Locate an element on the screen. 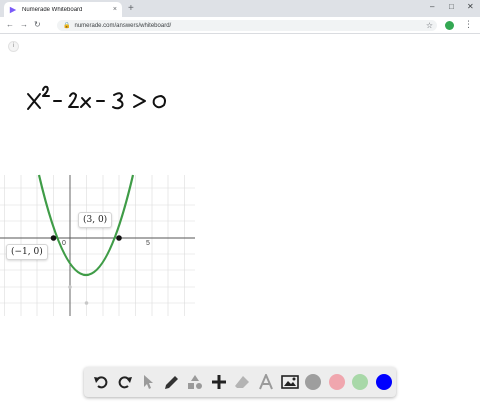 Image resolution: width=480 pixels, height=402 pixels. eraser-tool is located at coordinates (242, 382).